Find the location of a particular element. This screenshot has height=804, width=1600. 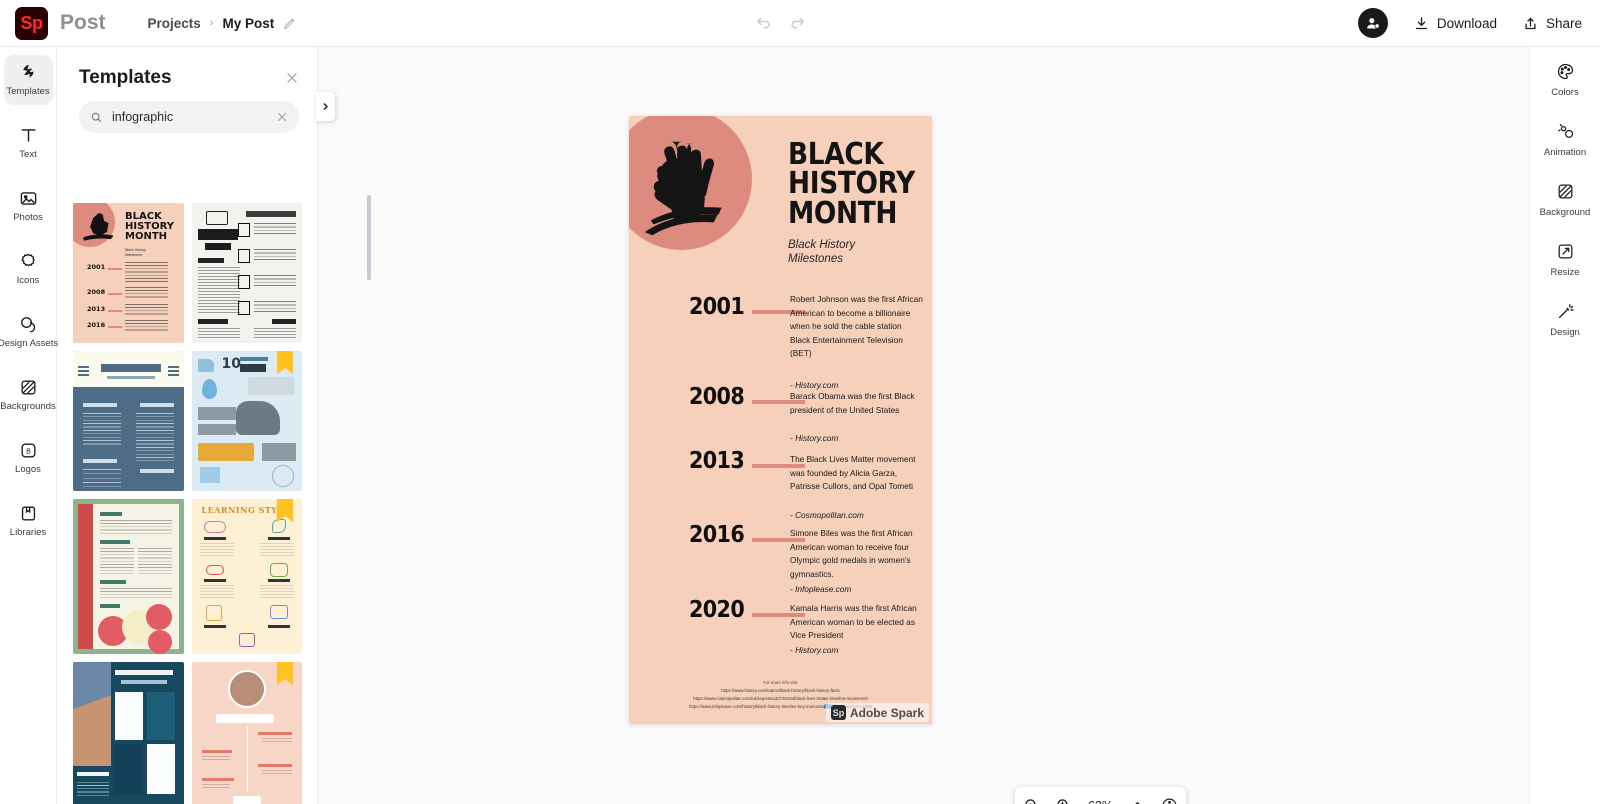

search-input is located at coordinates (194, 117).